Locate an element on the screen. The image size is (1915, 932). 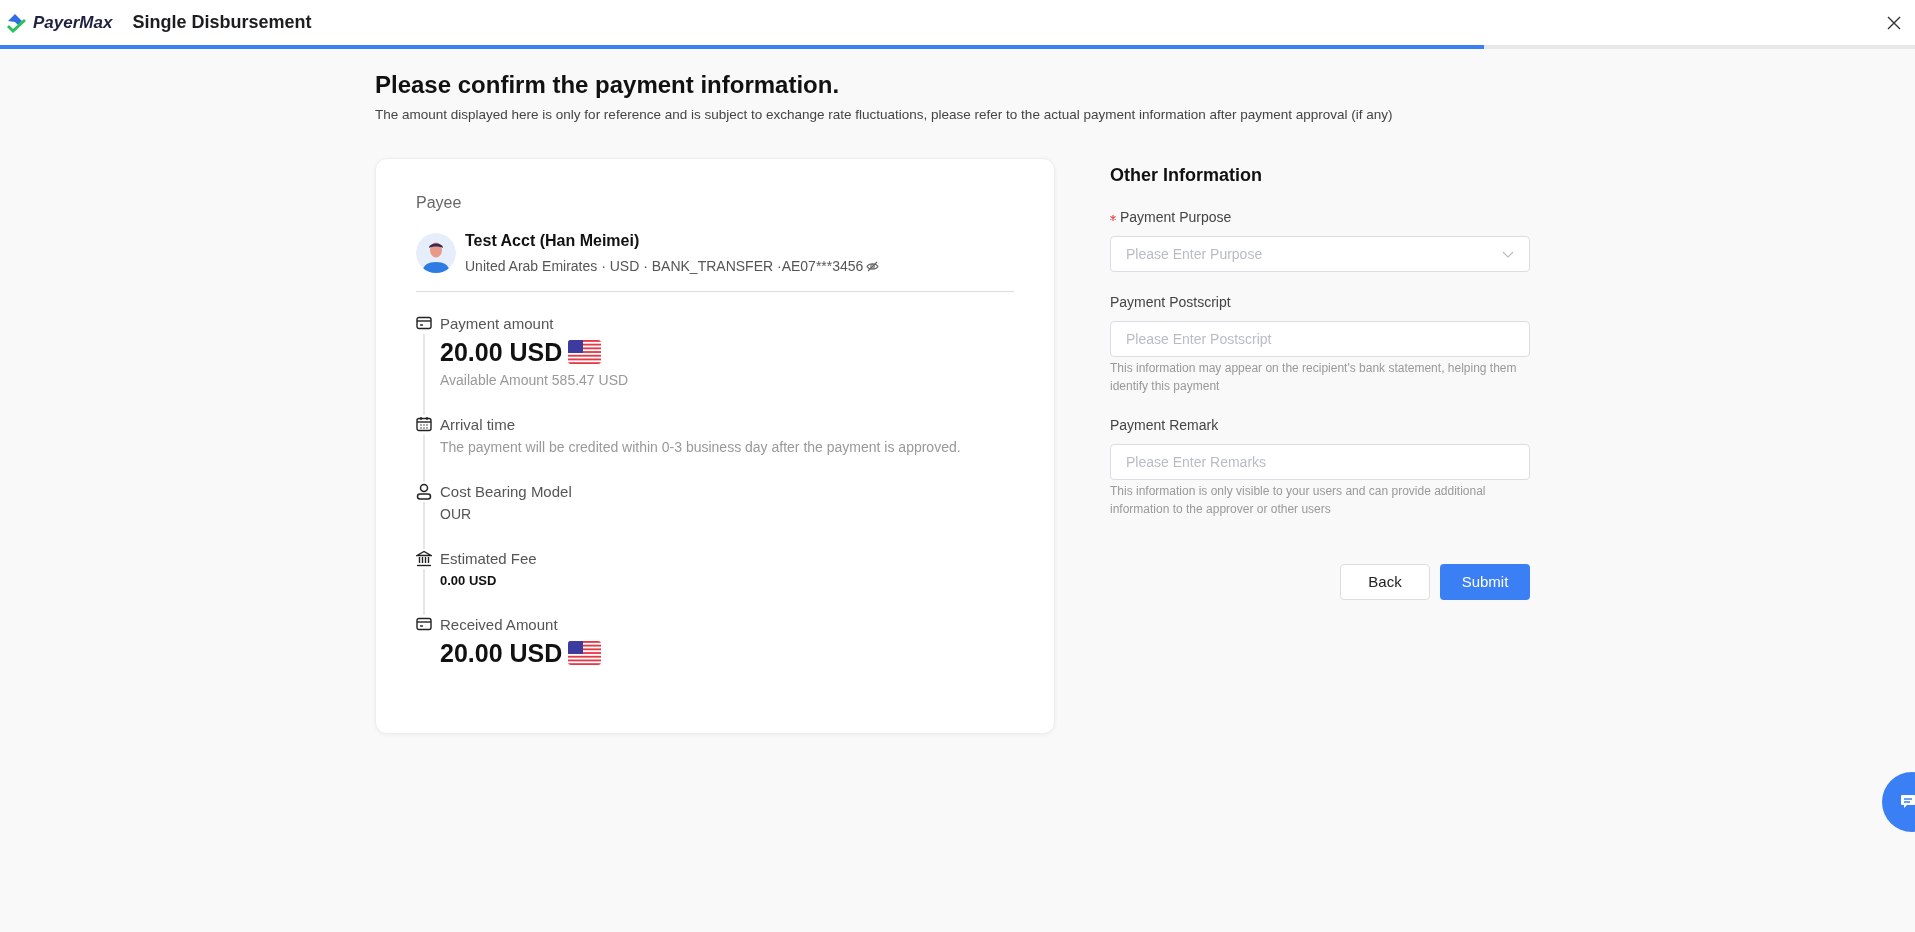
item-value: The payment will be credited within 0-3 business day after the payment is approved. is located at coordinates (700, 448).